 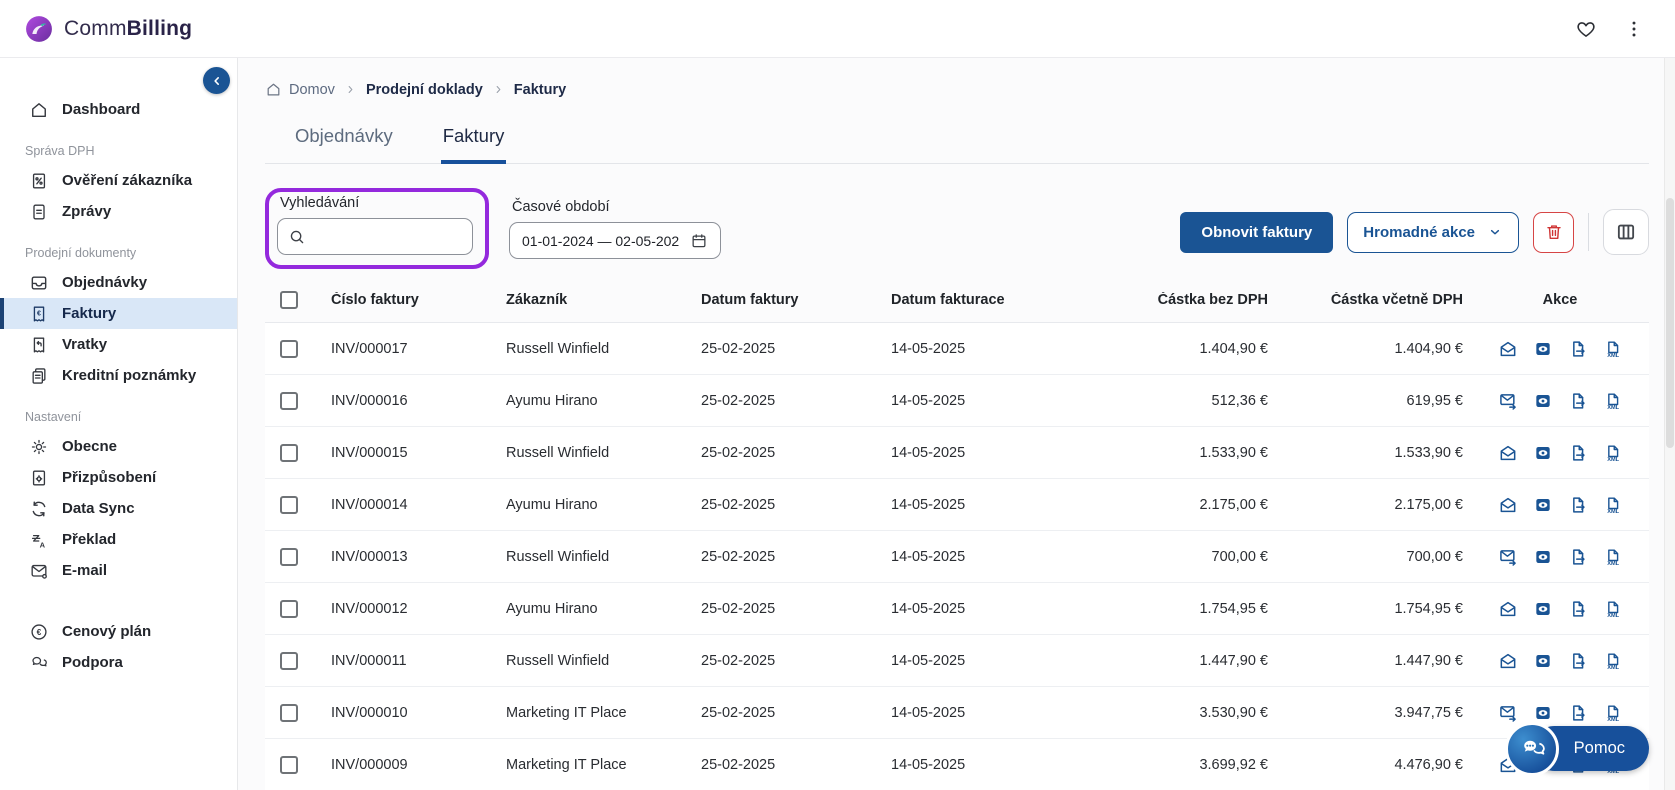 I want to click on tab-objednavky: Objednávky, so click(x=344, y=140).